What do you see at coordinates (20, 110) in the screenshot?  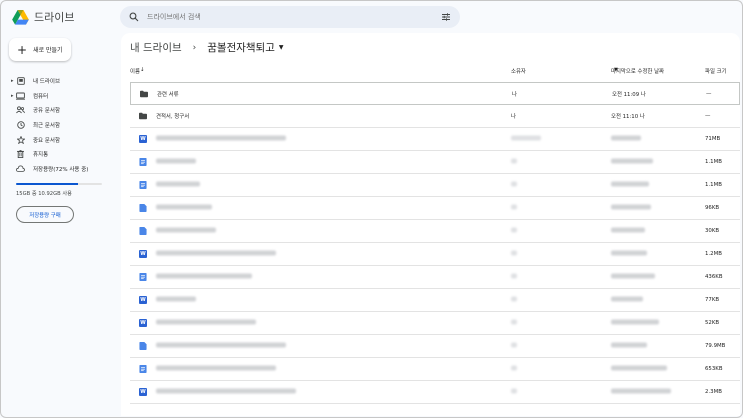 I see `shared-icon` at bounding box center [20, 110].